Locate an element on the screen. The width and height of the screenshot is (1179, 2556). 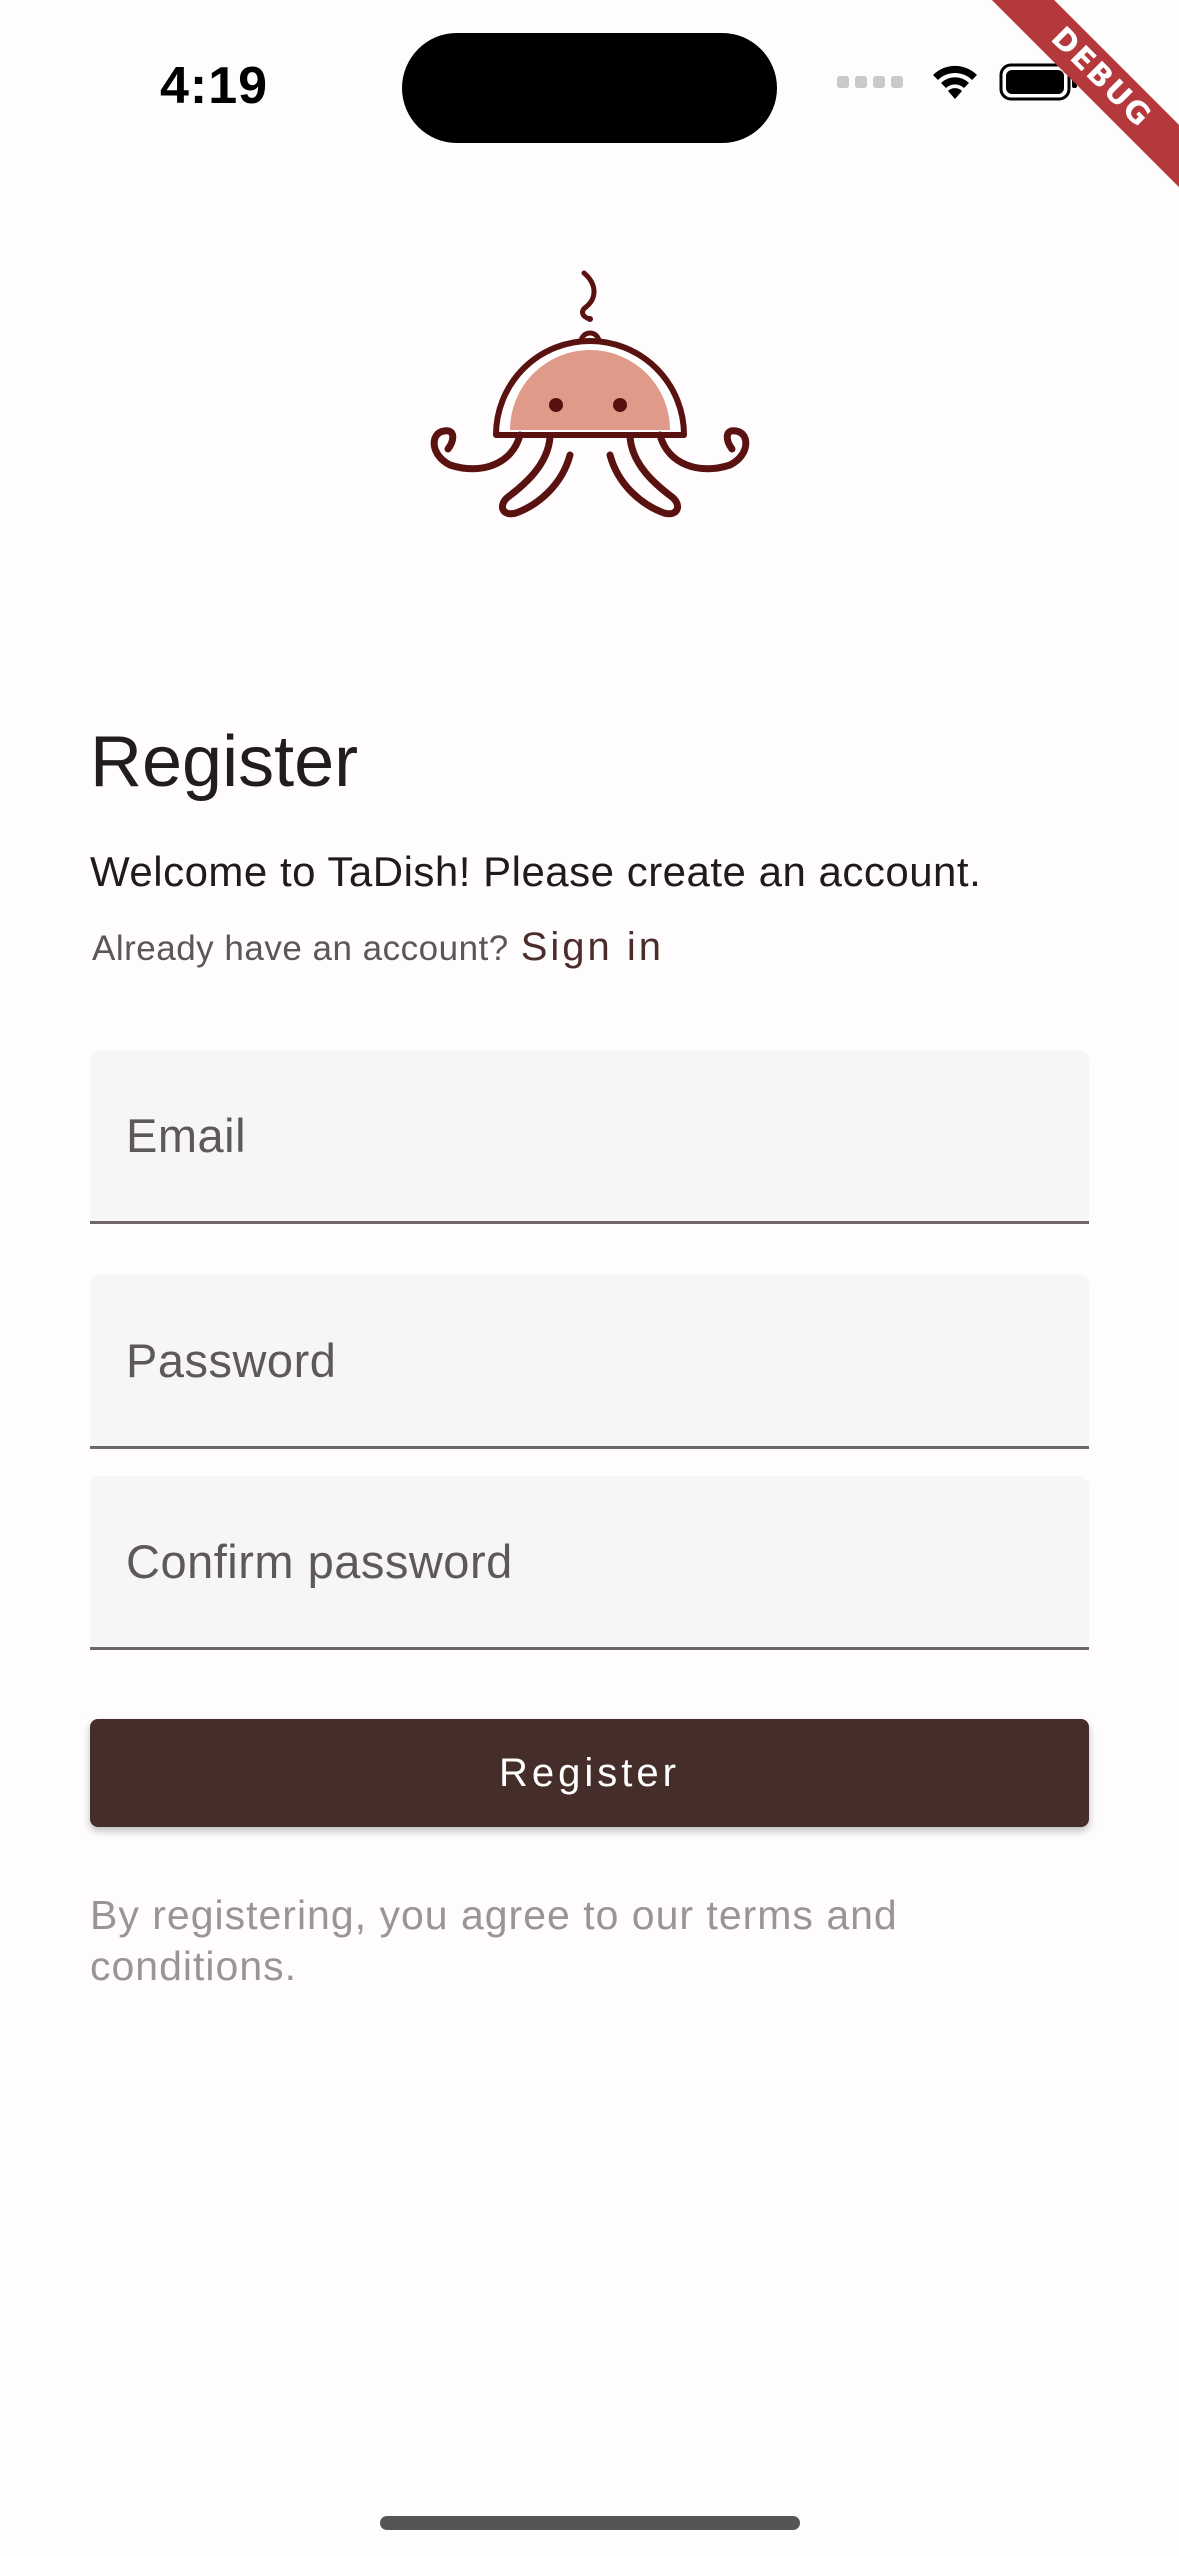
cellular-signal-icon is located at coordinates (870, 82).